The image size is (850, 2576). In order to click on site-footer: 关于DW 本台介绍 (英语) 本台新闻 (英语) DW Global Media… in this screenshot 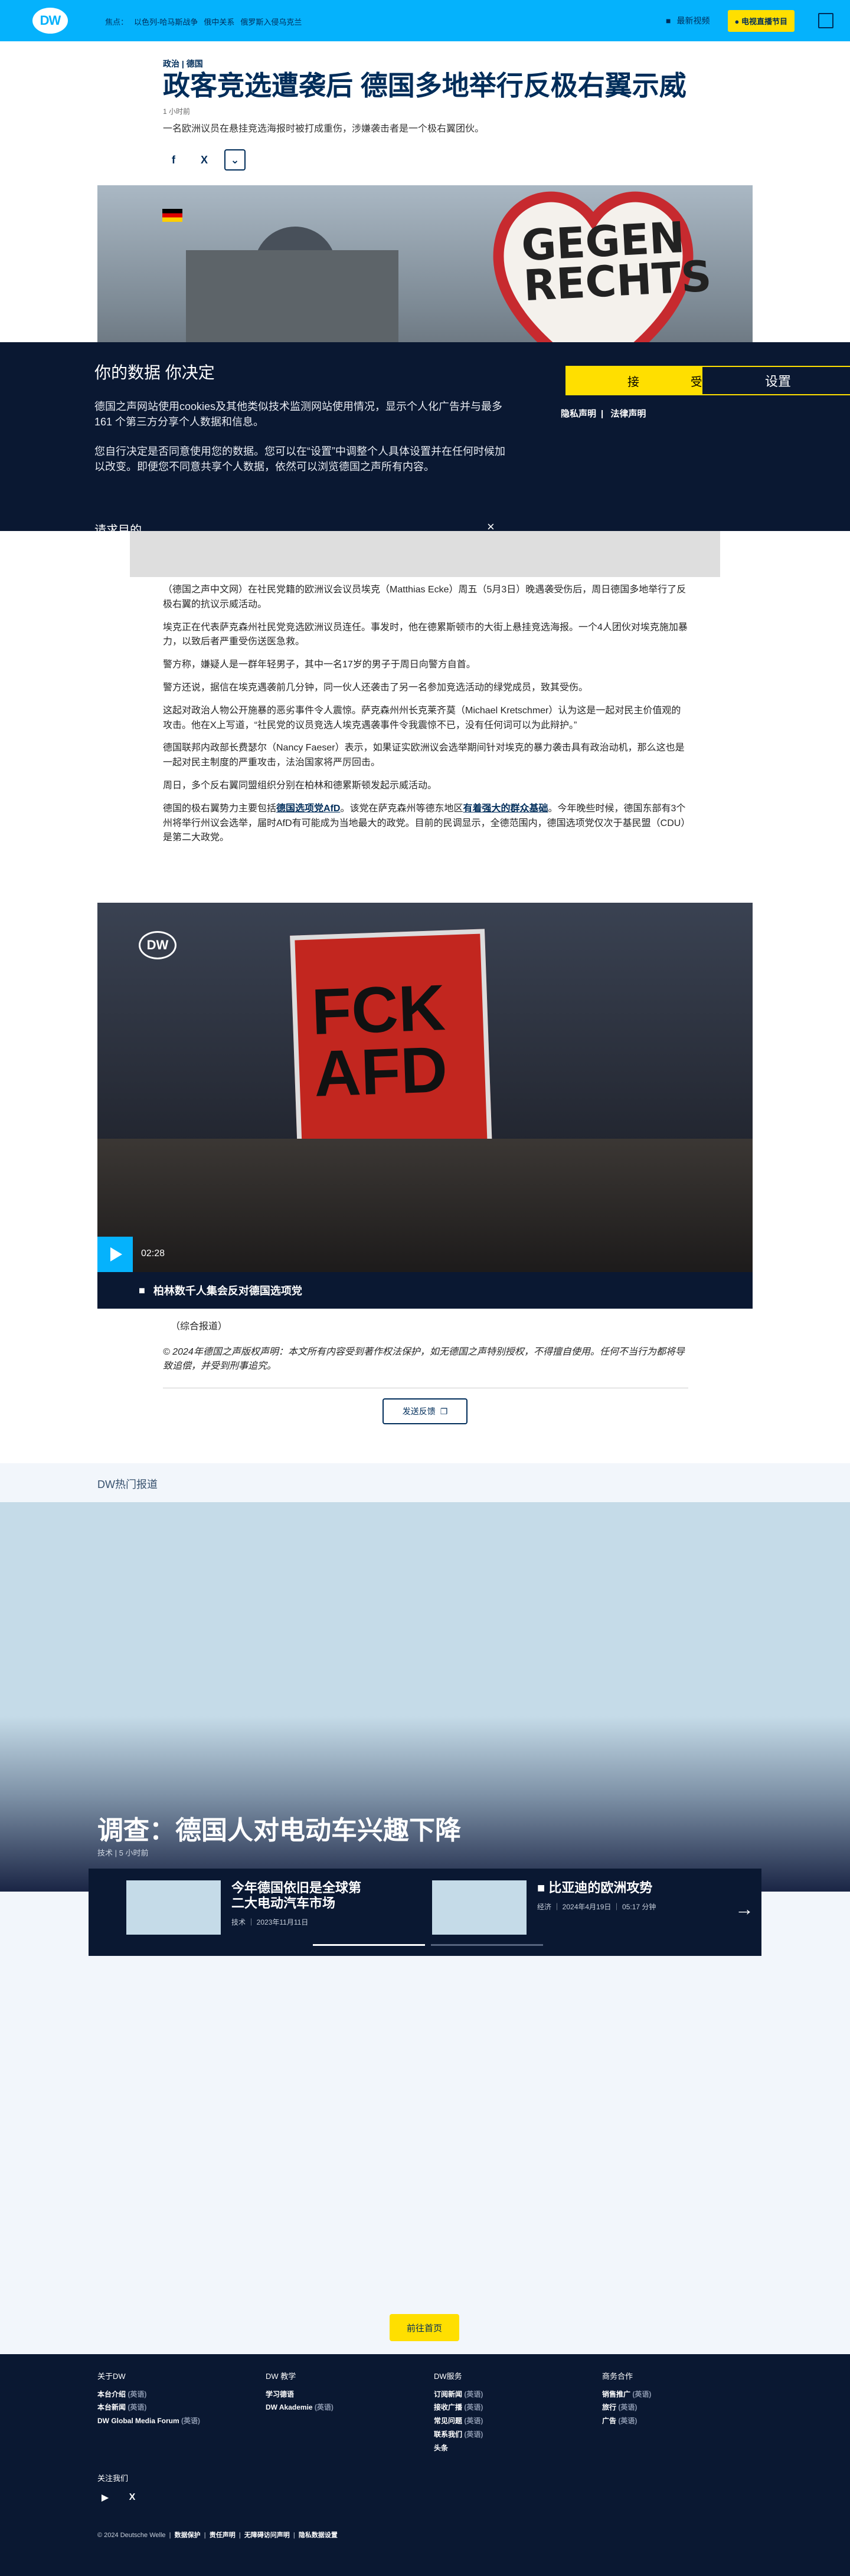, I will do `click(425, 2465)`.